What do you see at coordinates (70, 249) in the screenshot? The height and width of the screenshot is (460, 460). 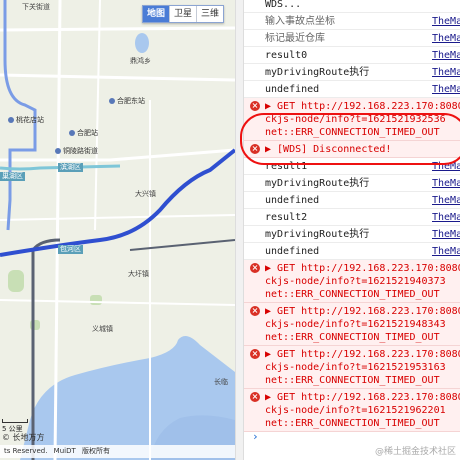 I see `district-tag: 包河区` at bounding box center [70, 249].